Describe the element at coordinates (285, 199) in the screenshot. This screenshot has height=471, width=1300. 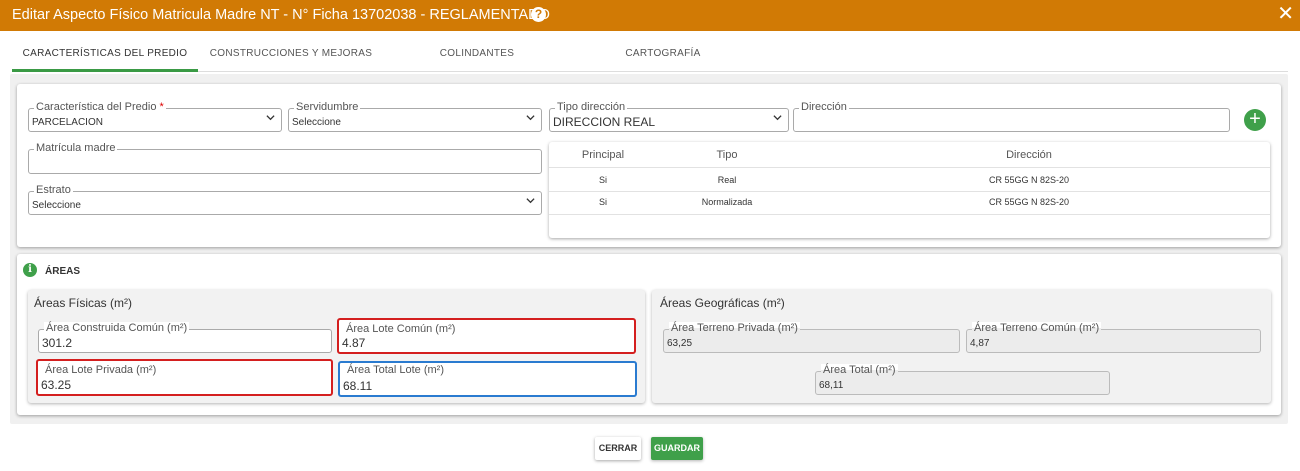
I see `estrato-select: Estrato Seleccione` at that location.